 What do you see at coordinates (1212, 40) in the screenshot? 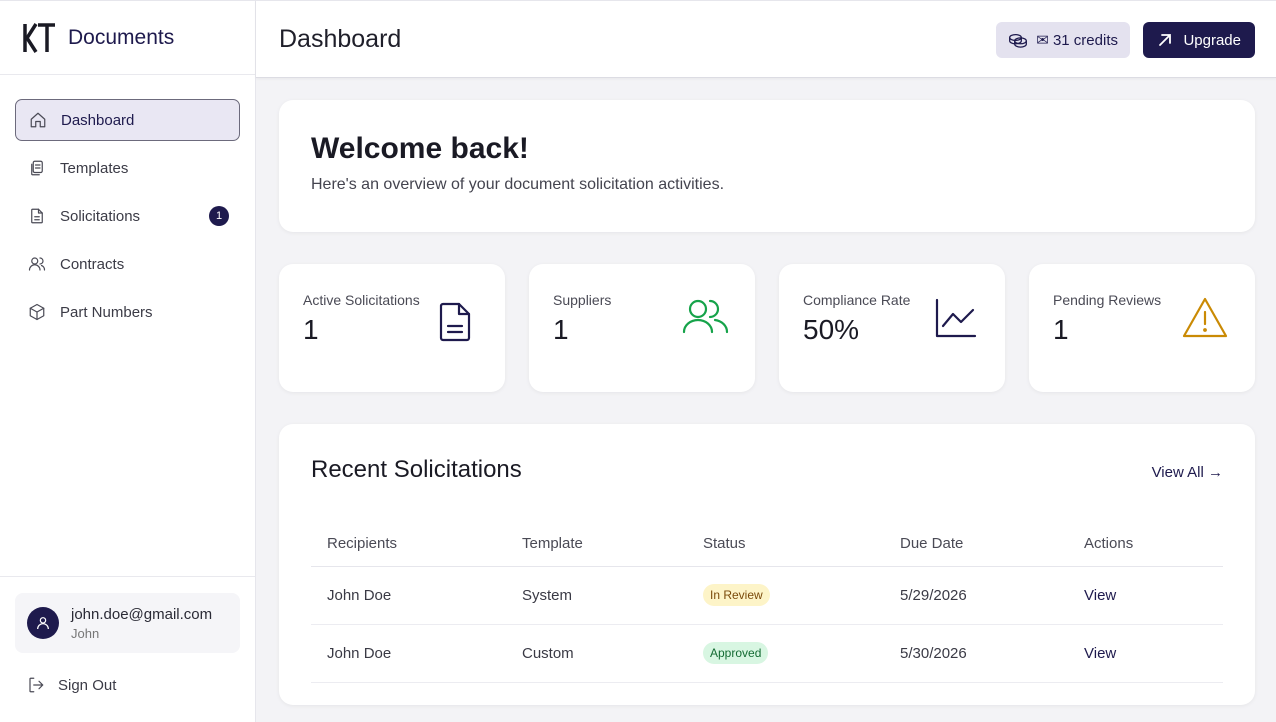
I see `upgrade-label: Upgrade` at bounding box center [1212, 40].